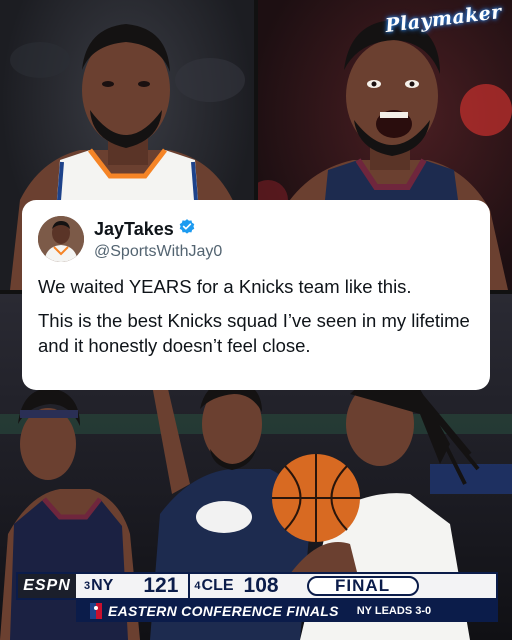 This screenshot has width=512, height=640. What do you see at coordinates (256, 239) in the screenshot?
I see `tweet-header: JayTakes @SportsWithJay0` at bounding box center [256, 239].